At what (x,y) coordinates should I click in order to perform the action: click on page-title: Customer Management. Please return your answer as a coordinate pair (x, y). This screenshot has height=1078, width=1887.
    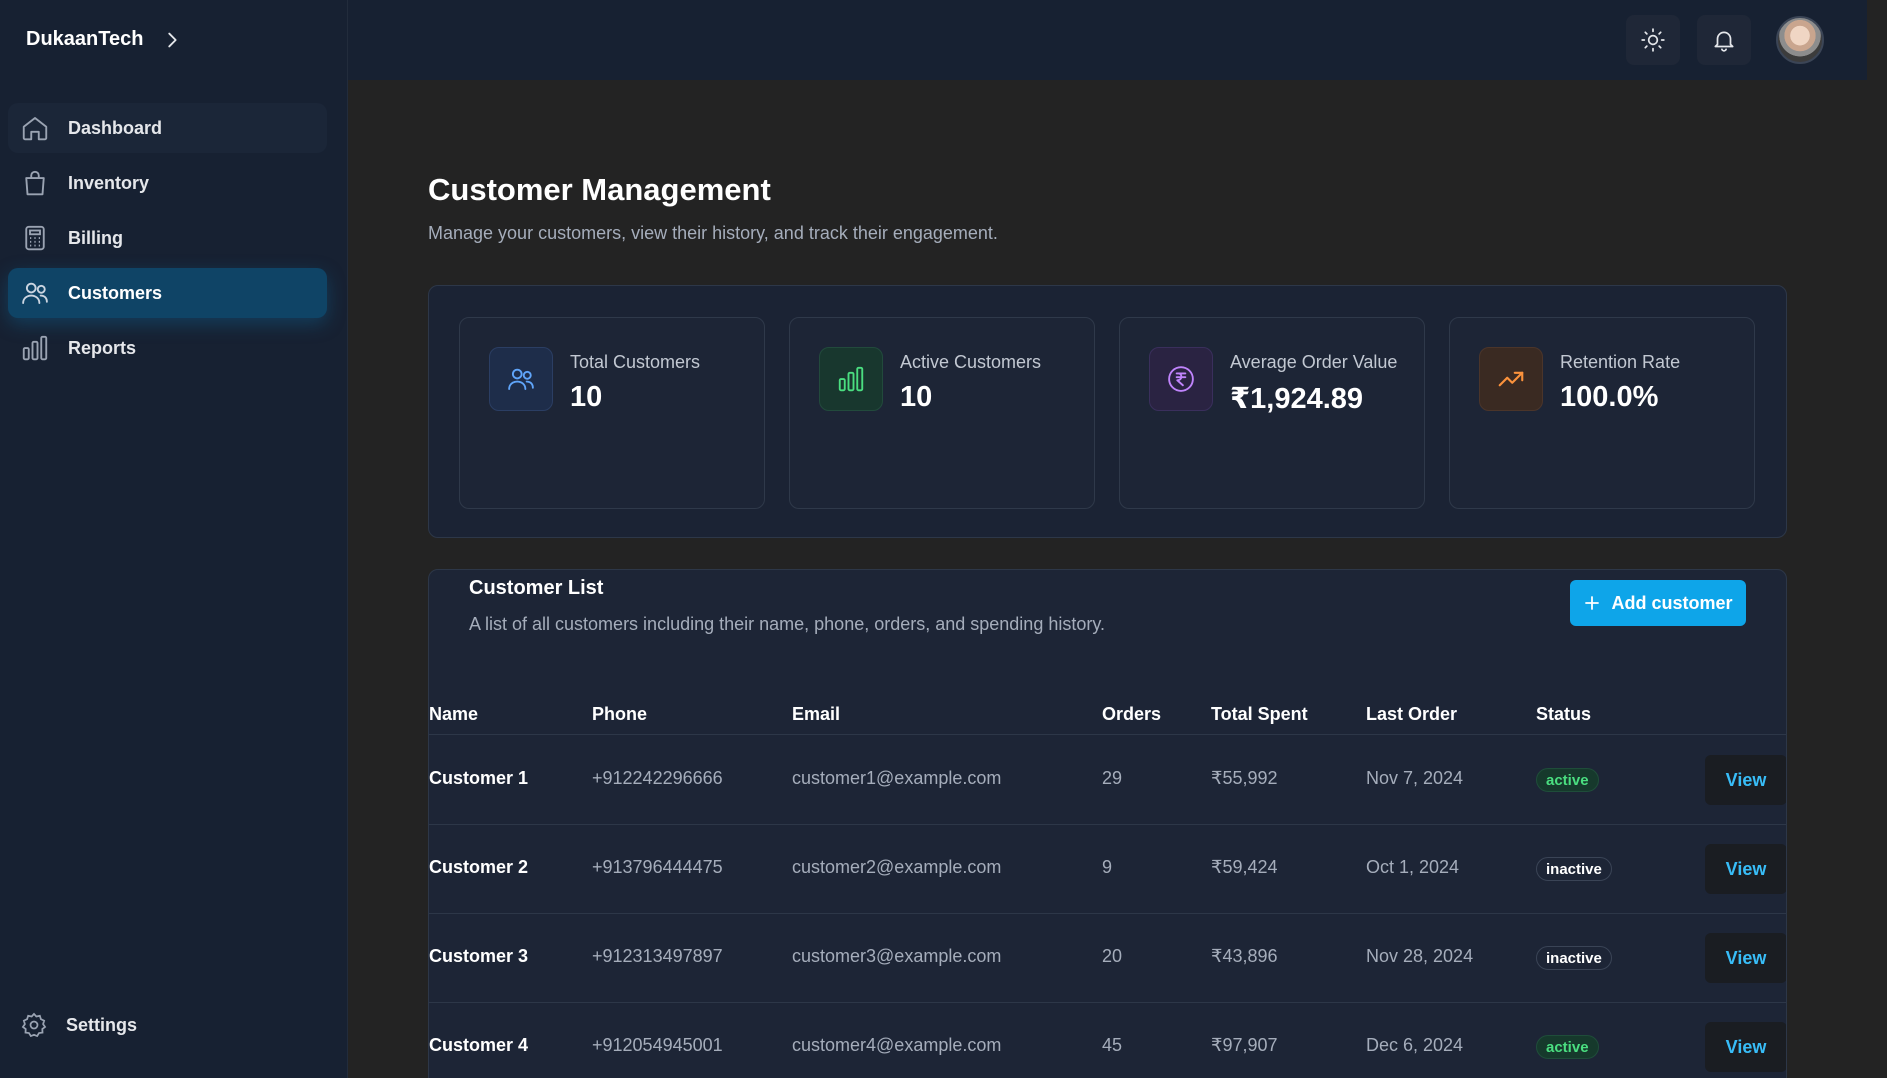
    Looking at the image, I should click on (599, 189).